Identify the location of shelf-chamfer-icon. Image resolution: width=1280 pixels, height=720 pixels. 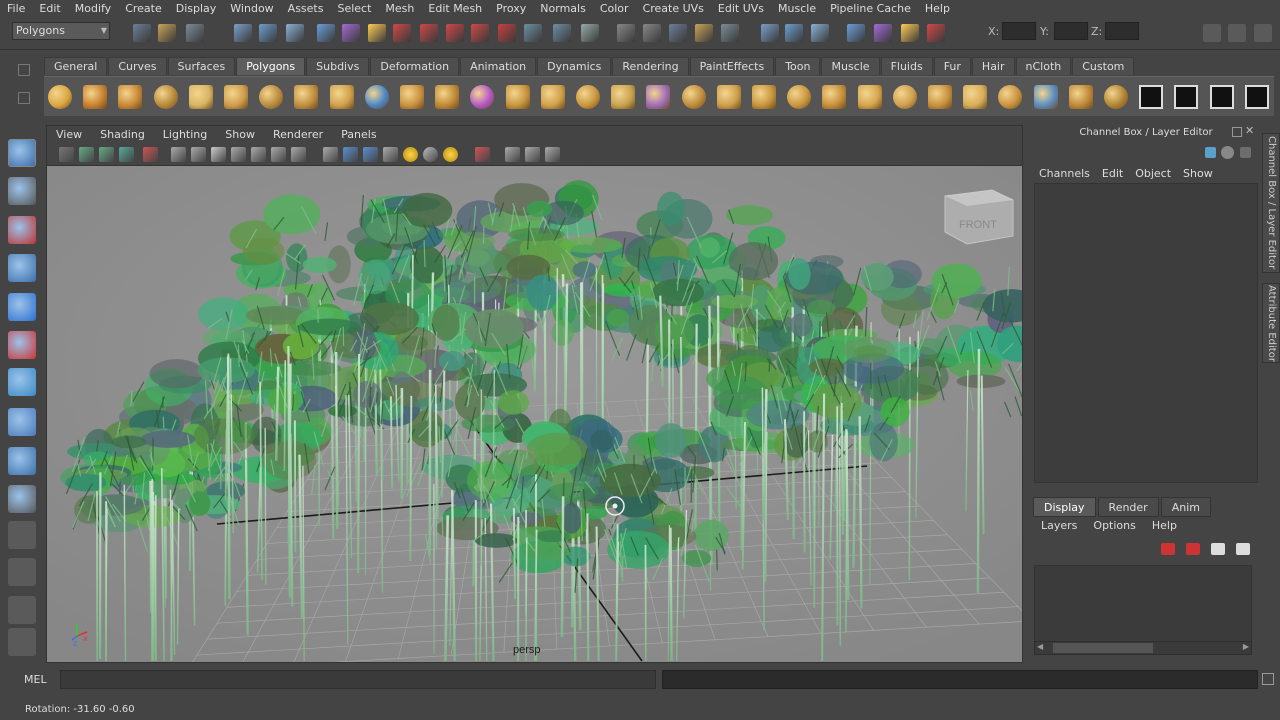
(1046, 97).